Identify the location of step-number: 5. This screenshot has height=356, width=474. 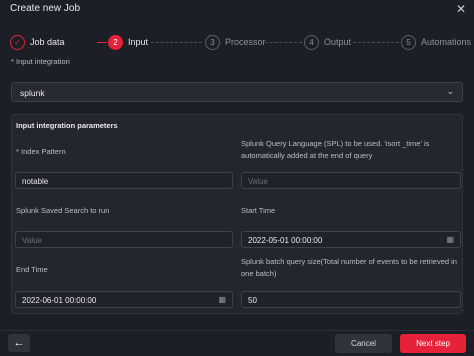
(408, 42).